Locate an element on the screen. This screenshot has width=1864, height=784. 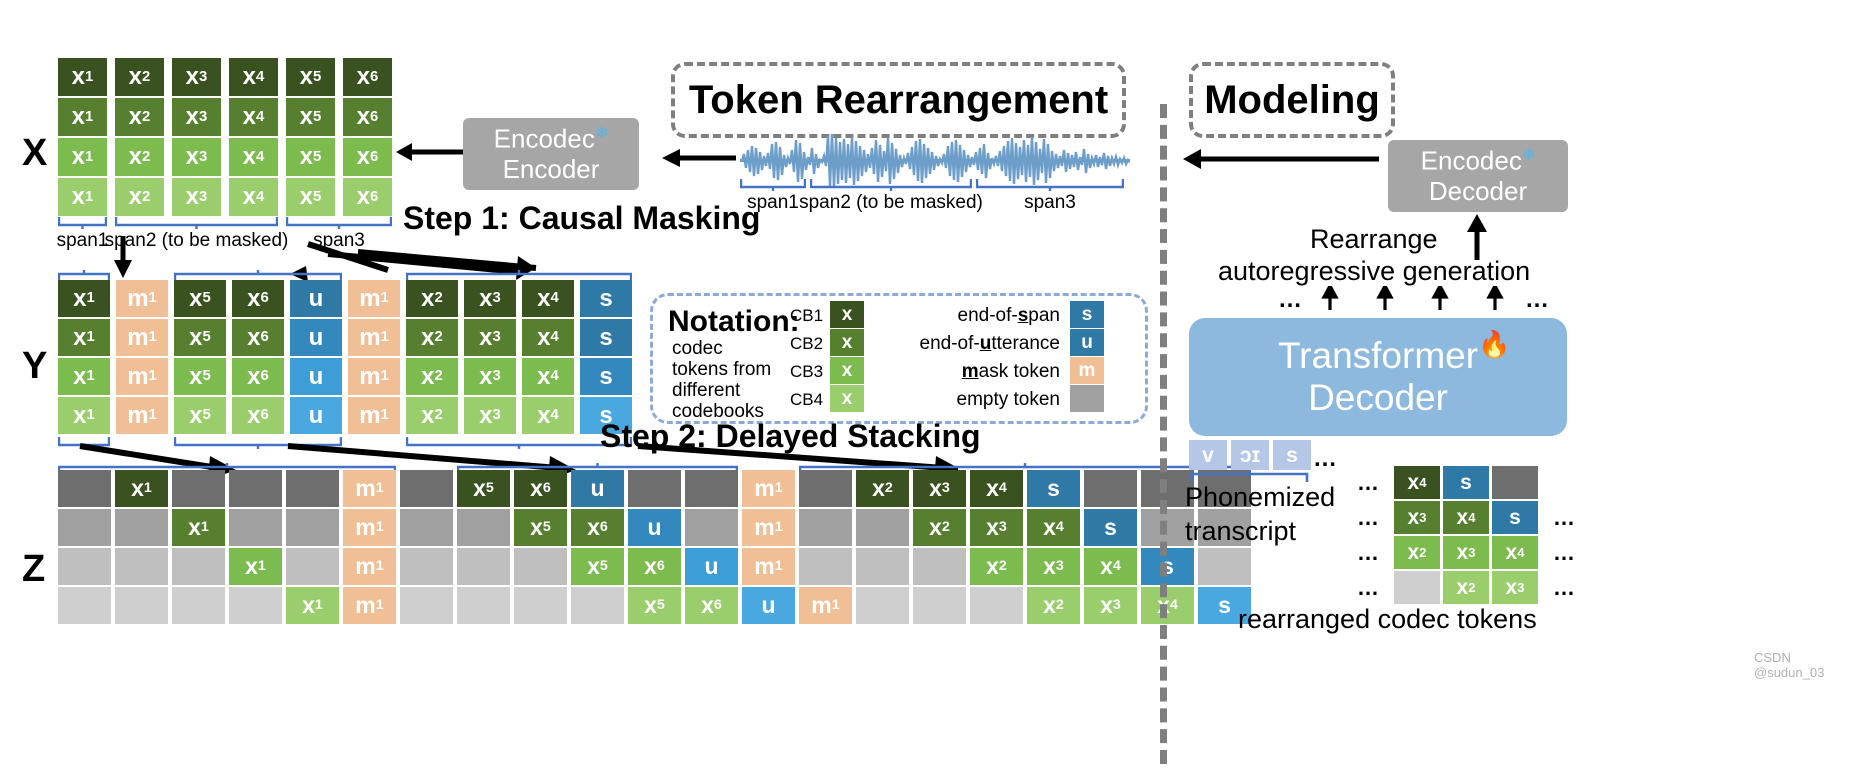
matrix-x-cell: x3 is located at coordinates (196, 77).